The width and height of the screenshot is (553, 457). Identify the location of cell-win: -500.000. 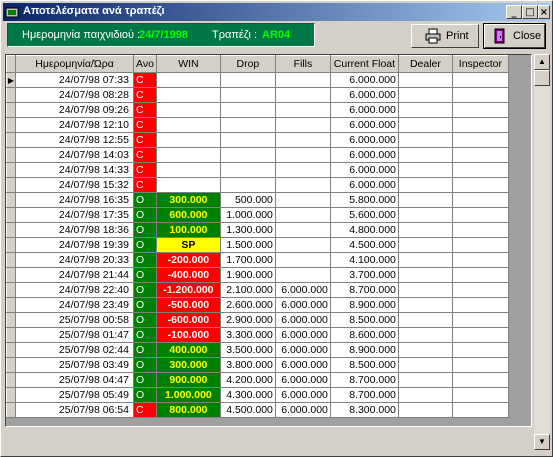
(188, 305).